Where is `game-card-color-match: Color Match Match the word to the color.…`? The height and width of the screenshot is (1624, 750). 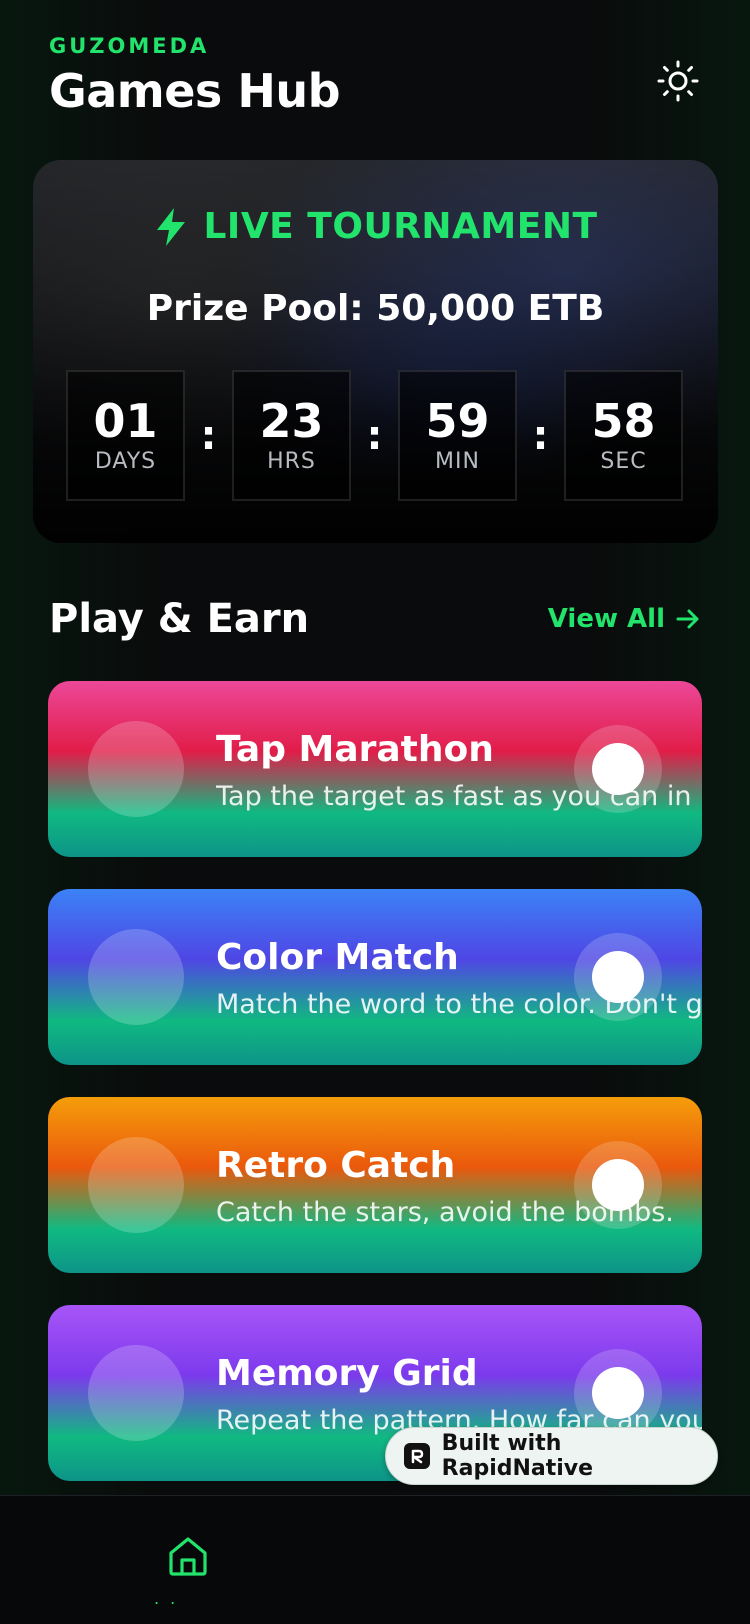 game-card-color-match: Color Match Match the word to the color.… is located at coordinates (375, 977).